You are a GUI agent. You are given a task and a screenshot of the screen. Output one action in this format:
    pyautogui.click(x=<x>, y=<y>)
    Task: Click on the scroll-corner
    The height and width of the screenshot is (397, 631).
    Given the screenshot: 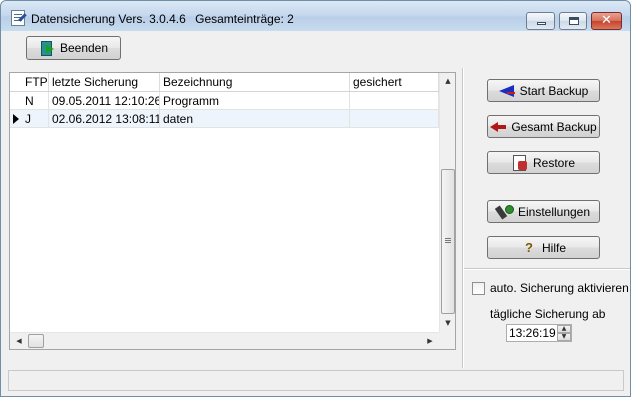 What is the action you would take?
    pyautogui.click(x=447, y=340)
    